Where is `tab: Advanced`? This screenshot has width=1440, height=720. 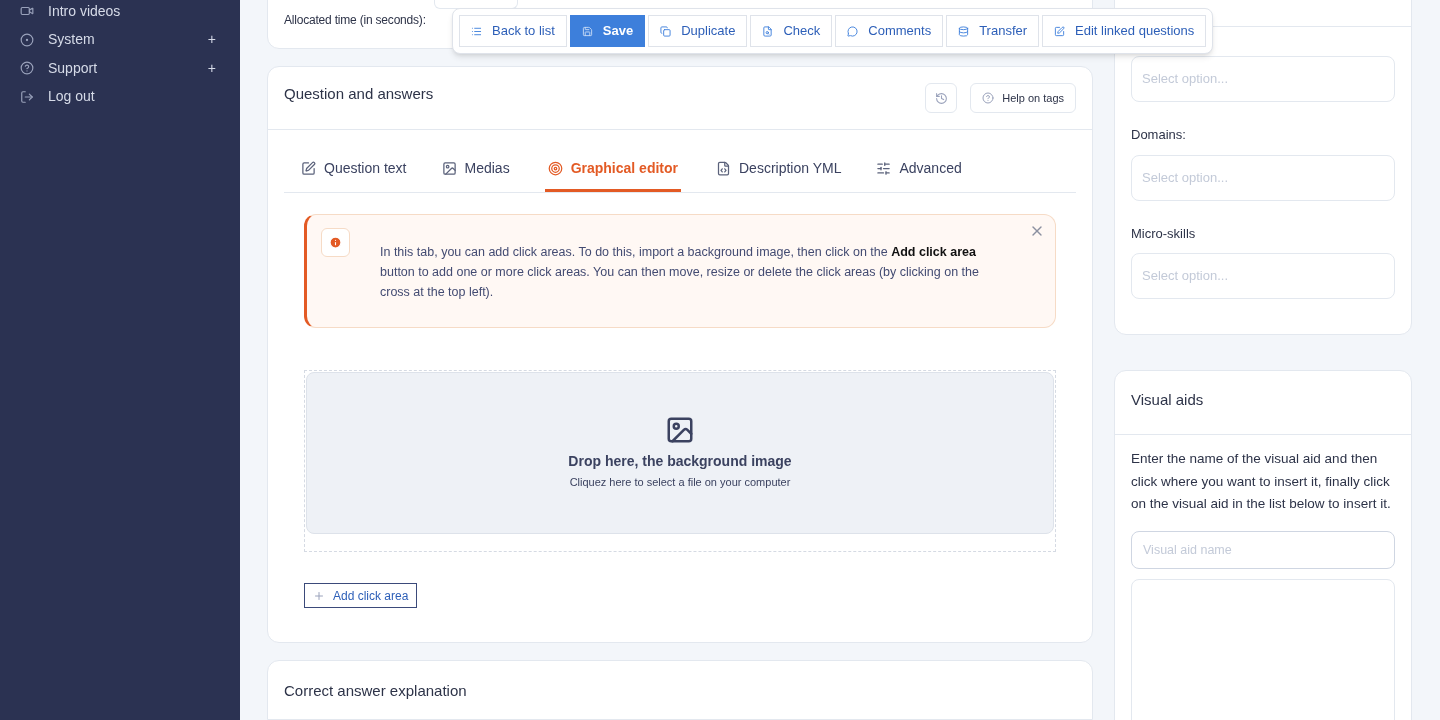 tab: Advanced is located at coordinates (919, 170).